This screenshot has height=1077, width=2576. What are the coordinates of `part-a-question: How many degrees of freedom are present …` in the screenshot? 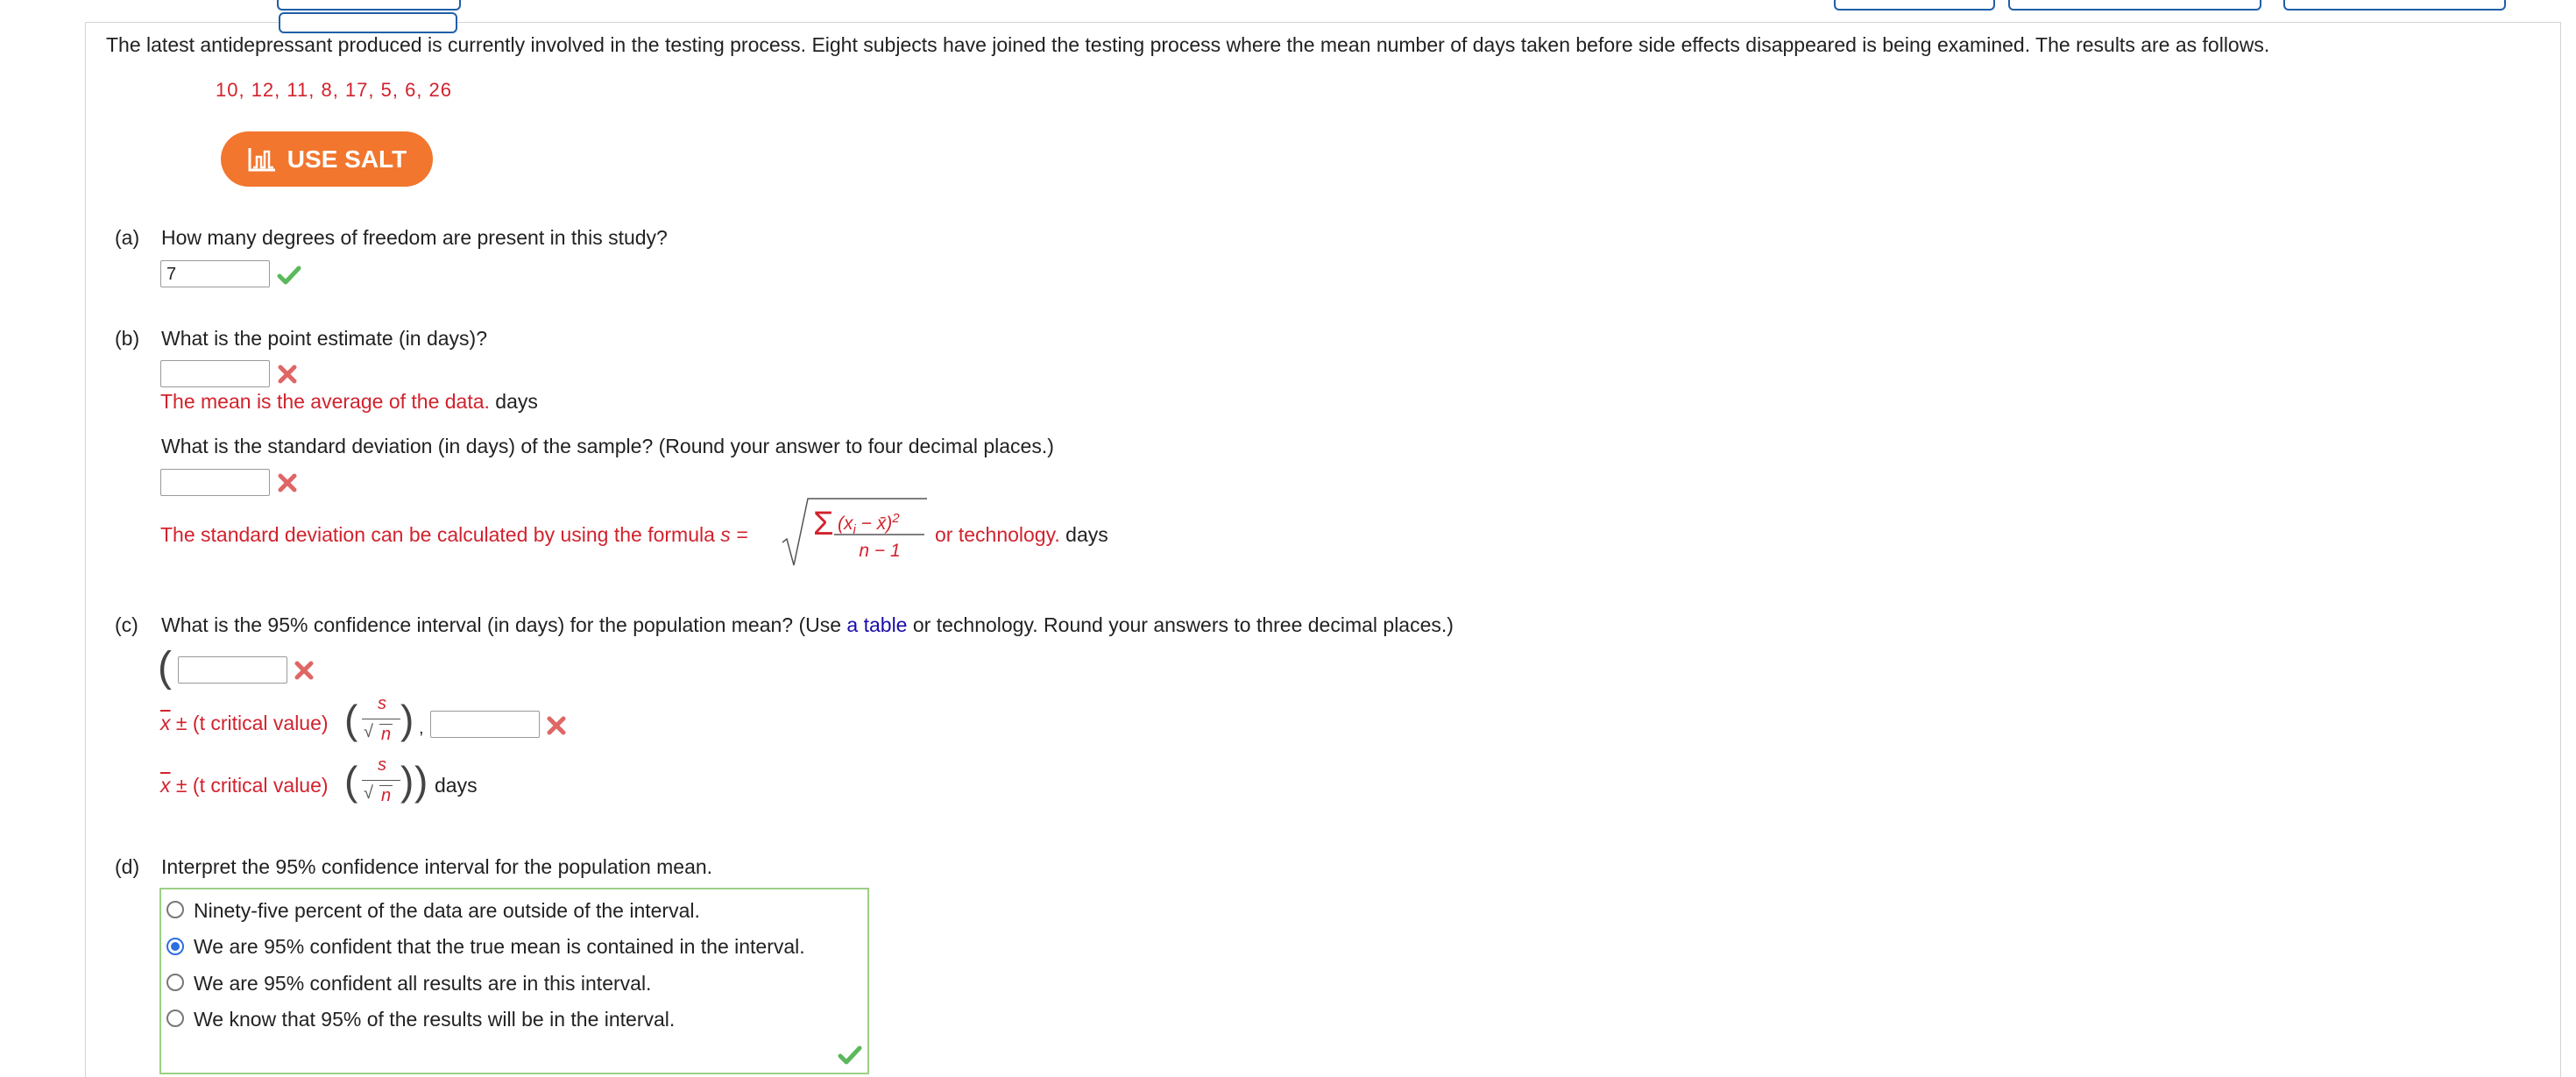 It's located at (414, 237).